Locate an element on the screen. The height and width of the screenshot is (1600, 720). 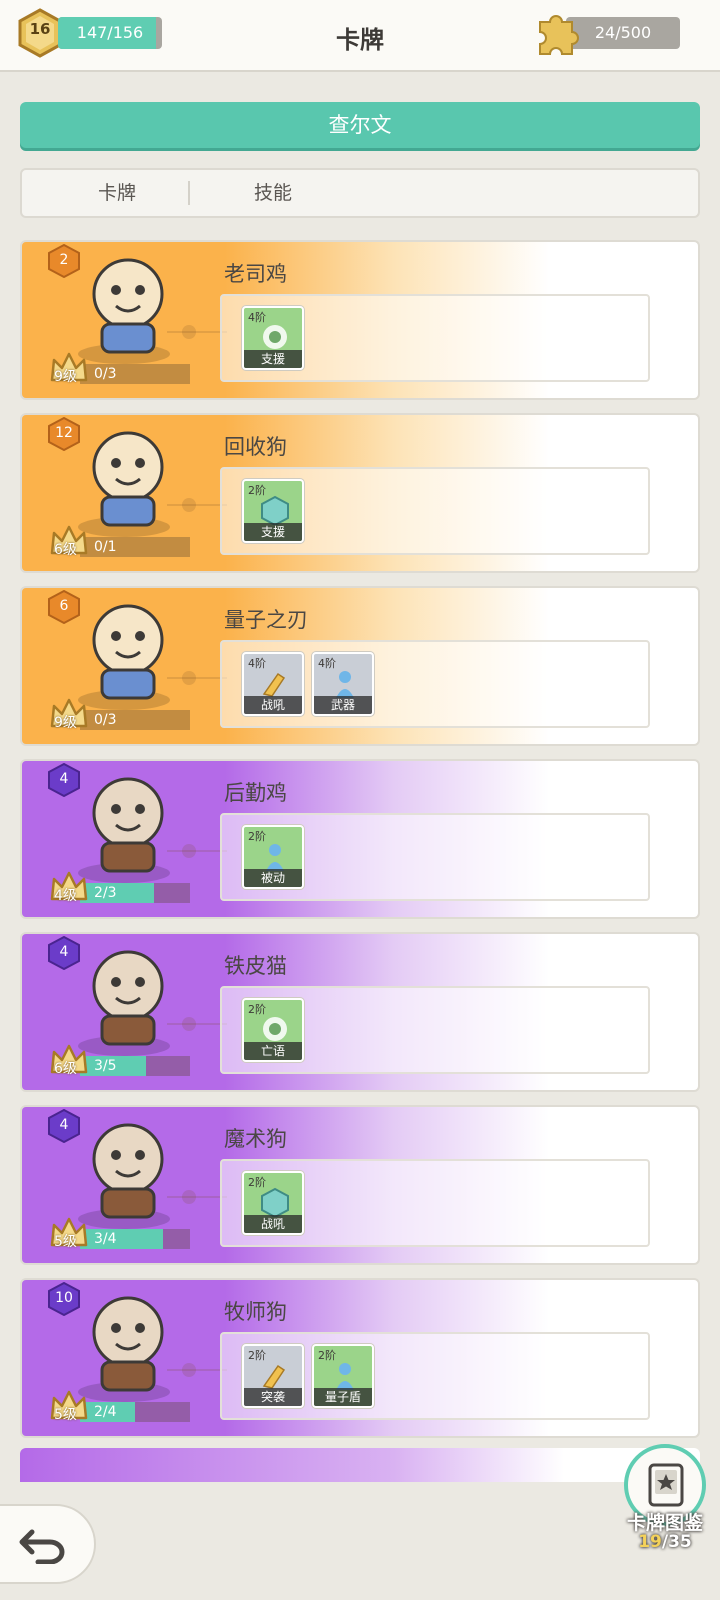
skill-chip: 4阶战吼 is located at coordinates (273, 684).